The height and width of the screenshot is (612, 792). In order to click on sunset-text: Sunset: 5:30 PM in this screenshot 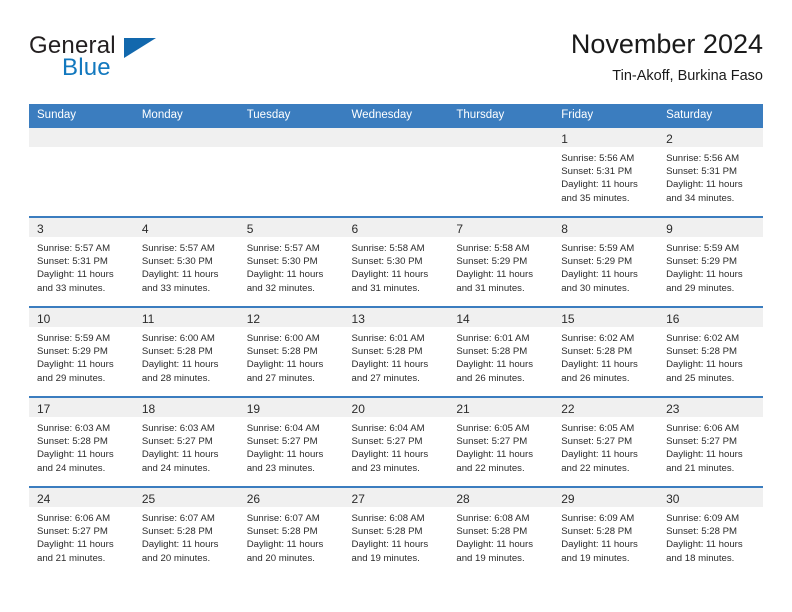, I will do `click(177, 262)`.